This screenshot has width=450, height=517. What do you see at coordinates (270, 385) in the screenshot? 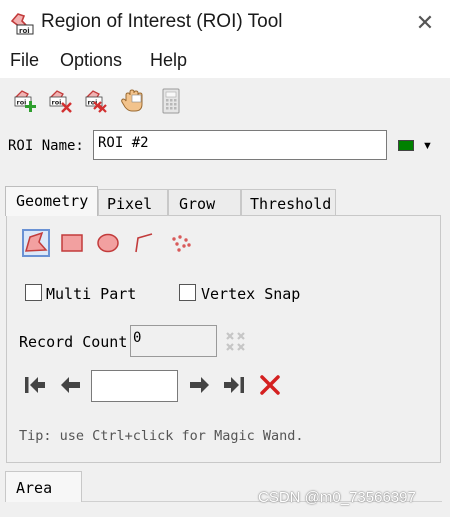
I see `delete-record-icon` at bounding box center [270, 385].